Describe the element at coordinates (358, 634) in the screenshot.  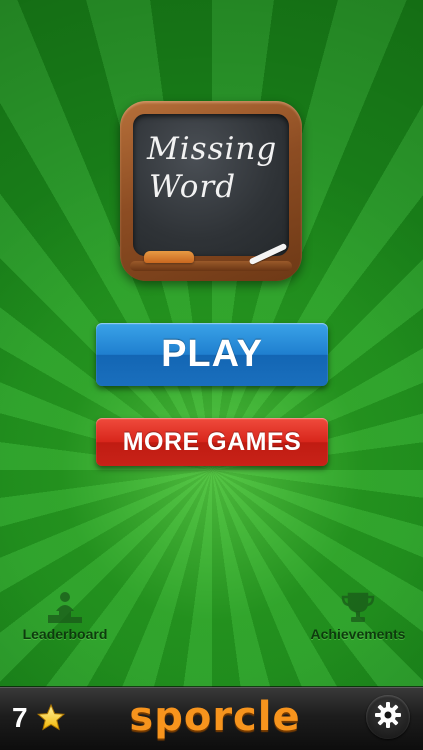
I see `achievements-label: Achievements` at that location.